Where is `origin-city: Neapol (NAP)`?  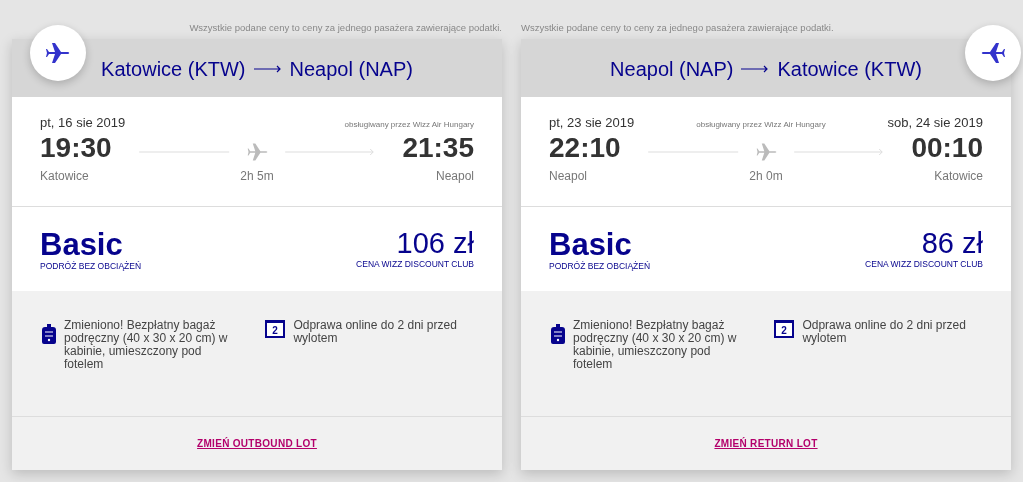
origin-city: Neapol (NAP) is located at coordinates (672, 69).